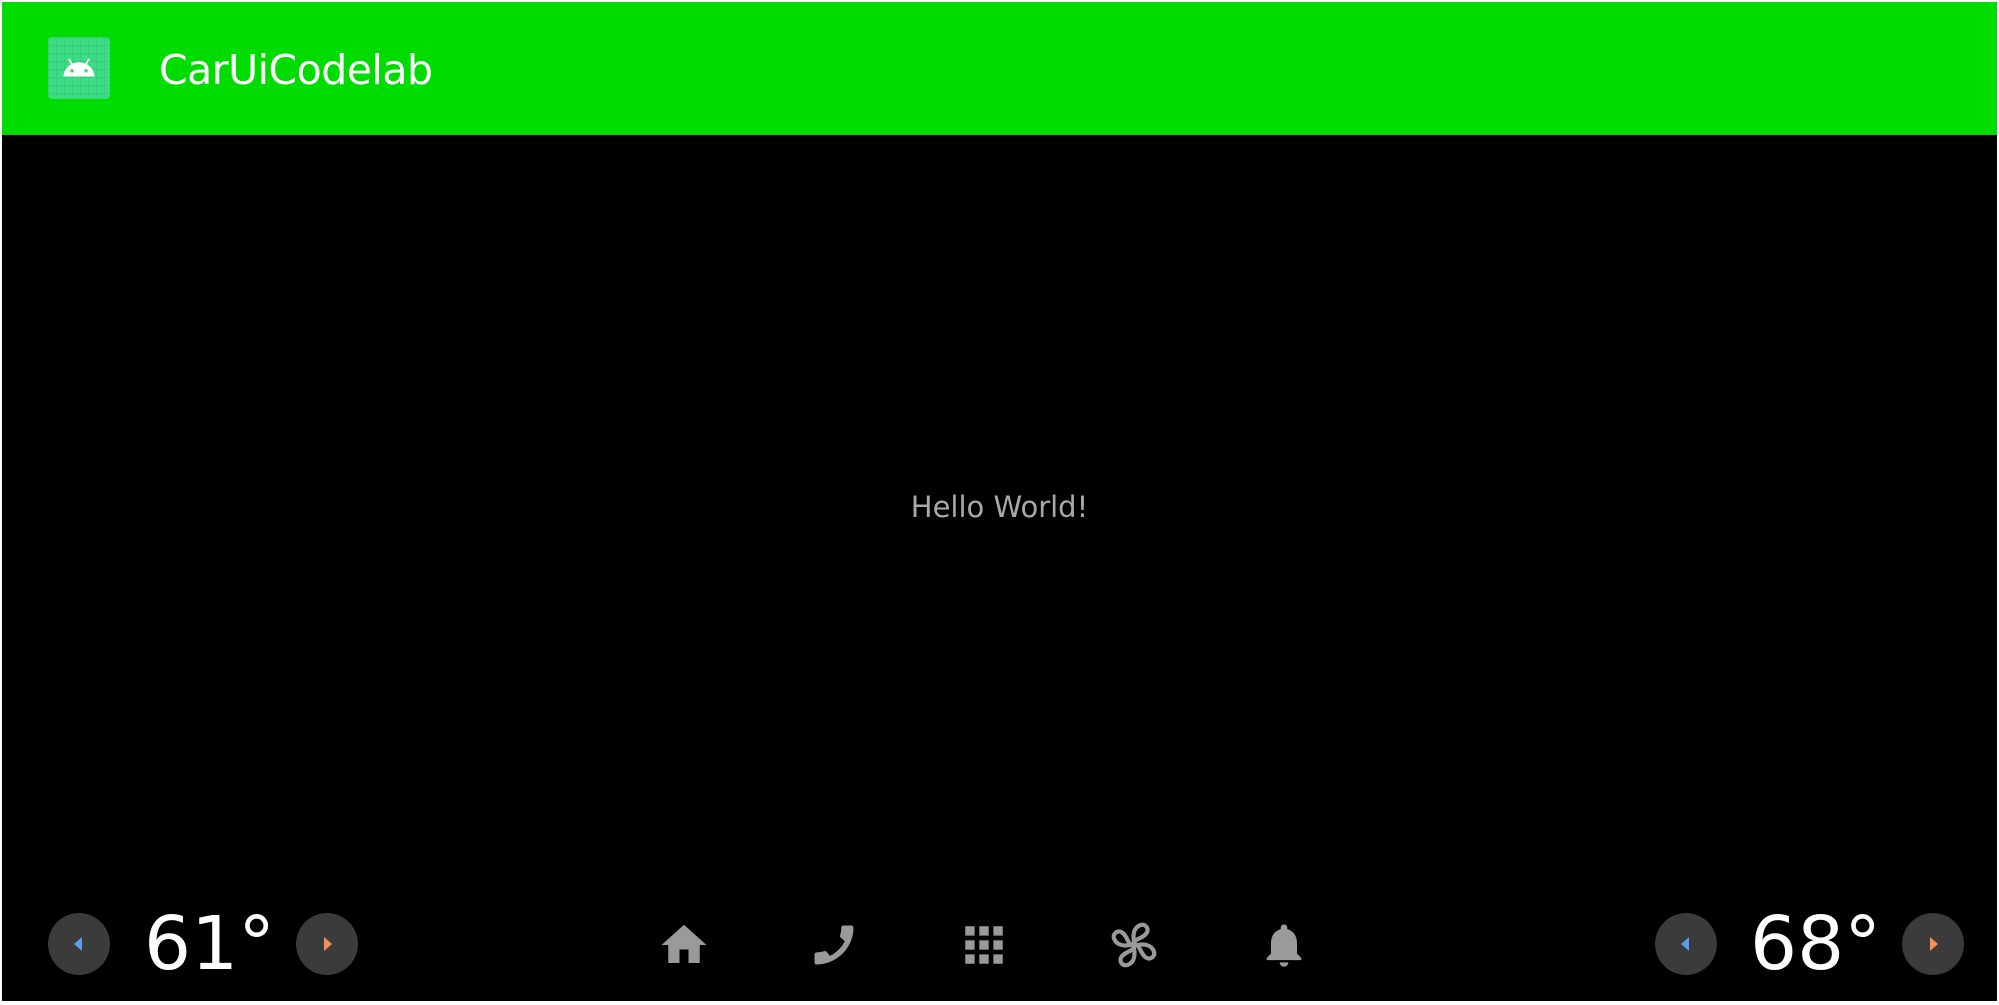 This screenshot has height=1005, width=1999. I want to click on hello-world-text: Hello World!, so click(999, 507).